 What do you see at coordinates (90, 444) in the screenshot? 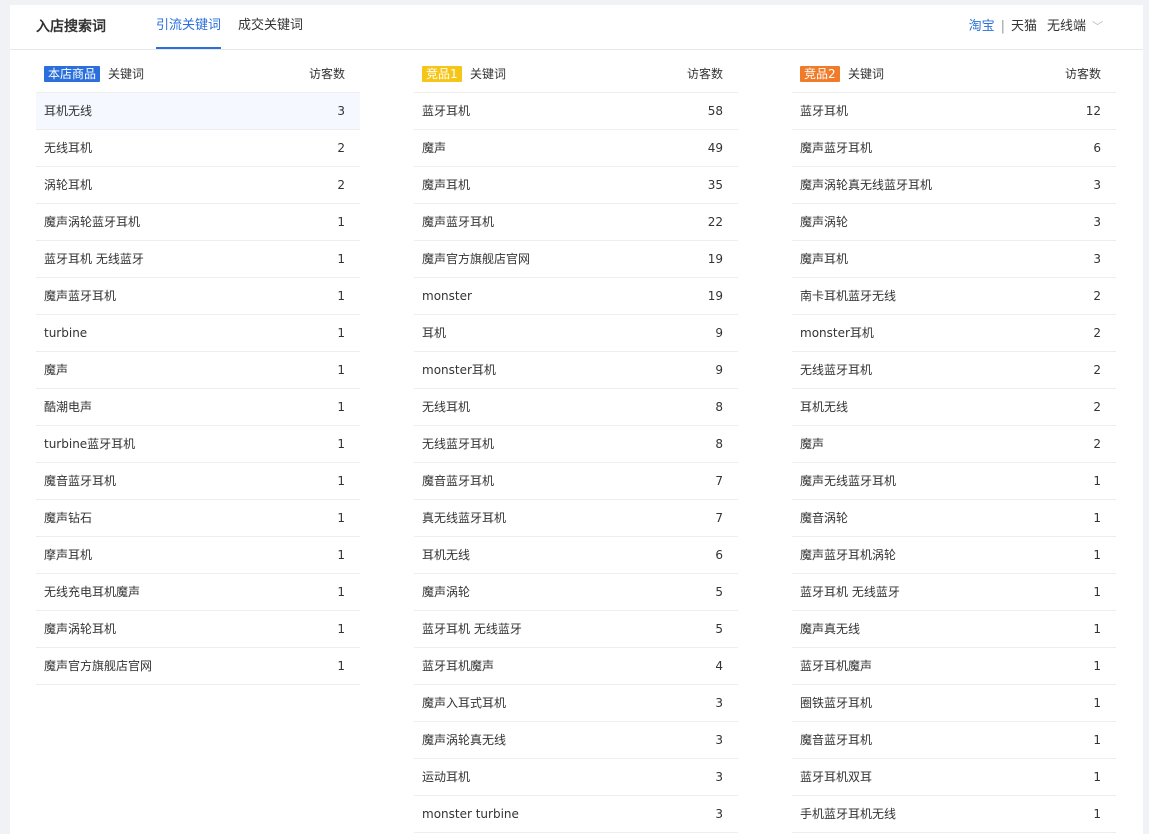
I see `keyword-text: turbine蓝牙耳机` at bounding box center [90, 444].